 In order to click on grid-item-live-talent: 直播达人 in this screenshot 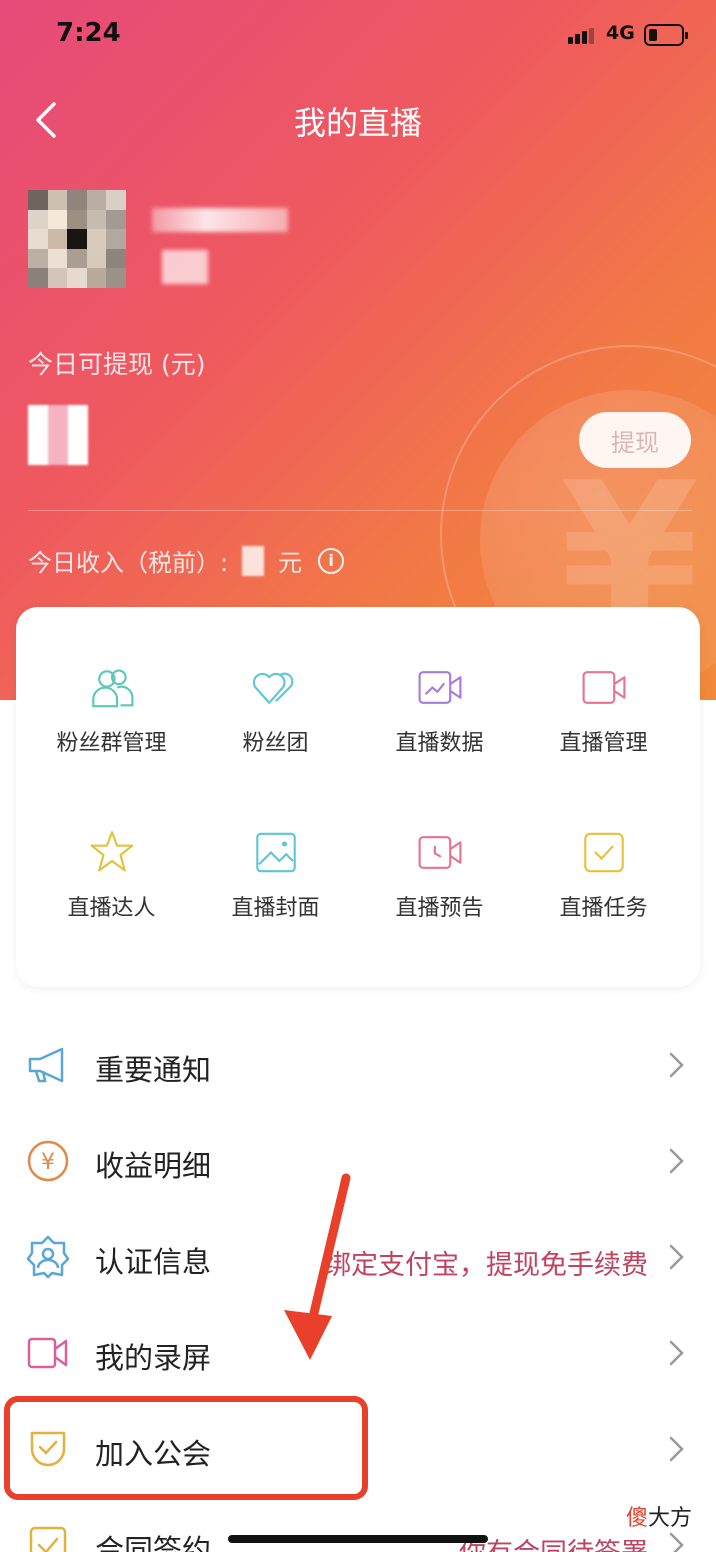, I will do `click(111, 847)`.